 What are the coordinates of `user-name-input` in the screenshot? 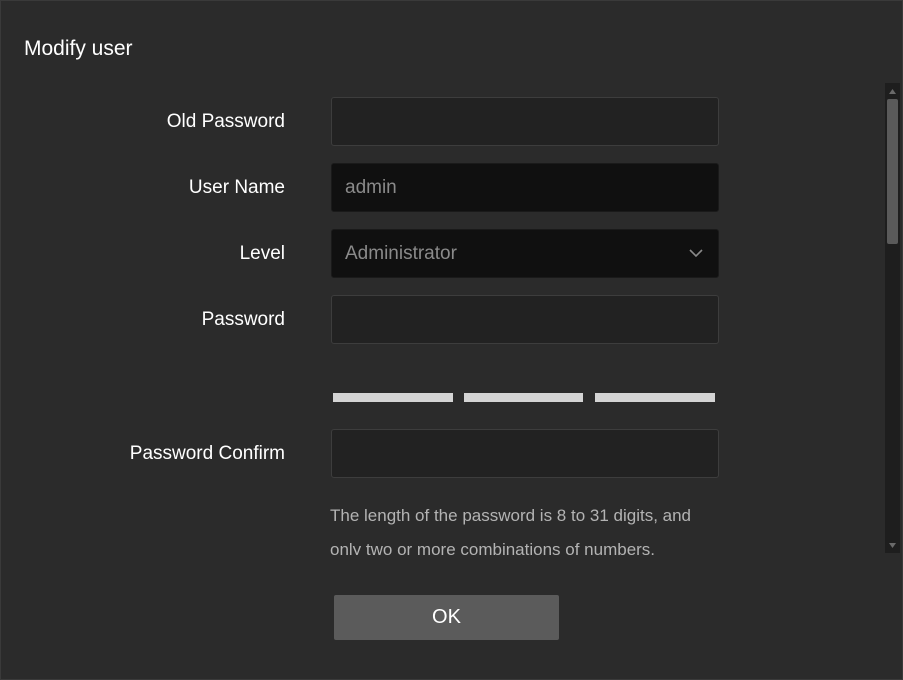 It's located at (525, 187).